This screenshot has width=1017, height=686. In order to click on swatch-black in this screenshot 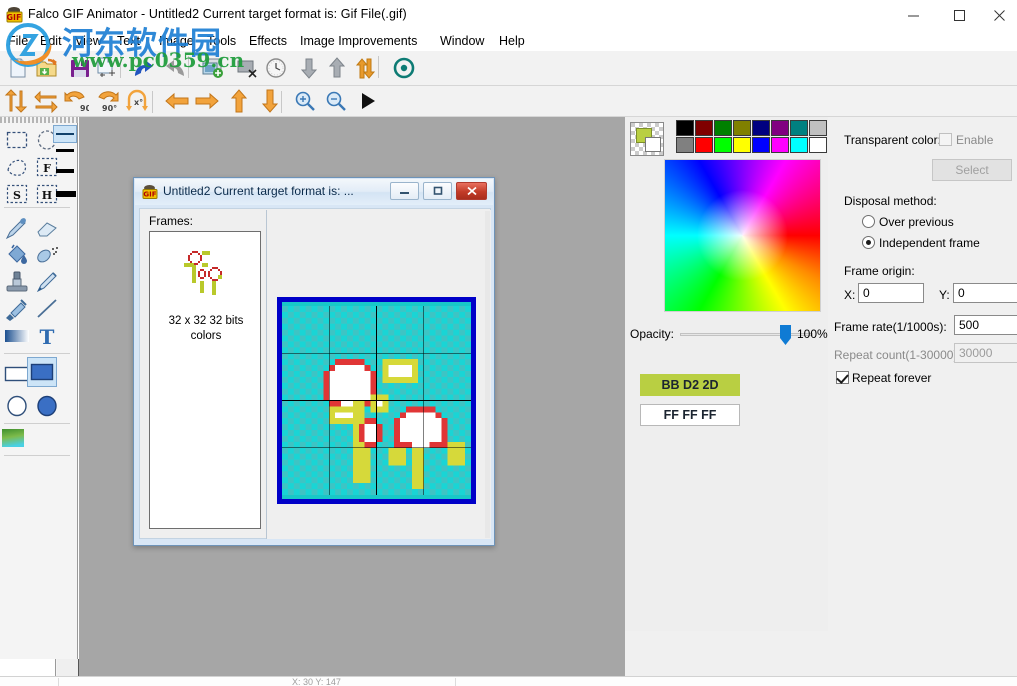, I will do `click(685, 128)`.